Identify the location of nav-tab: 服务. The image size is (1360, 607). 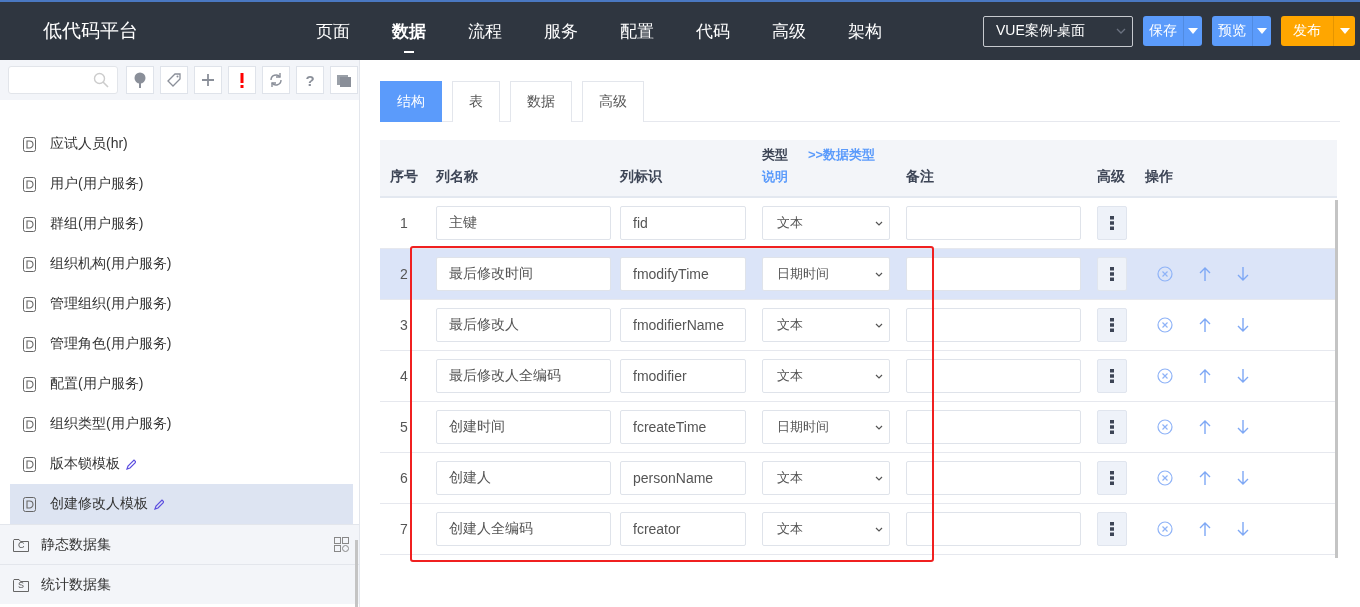
(561, 31).